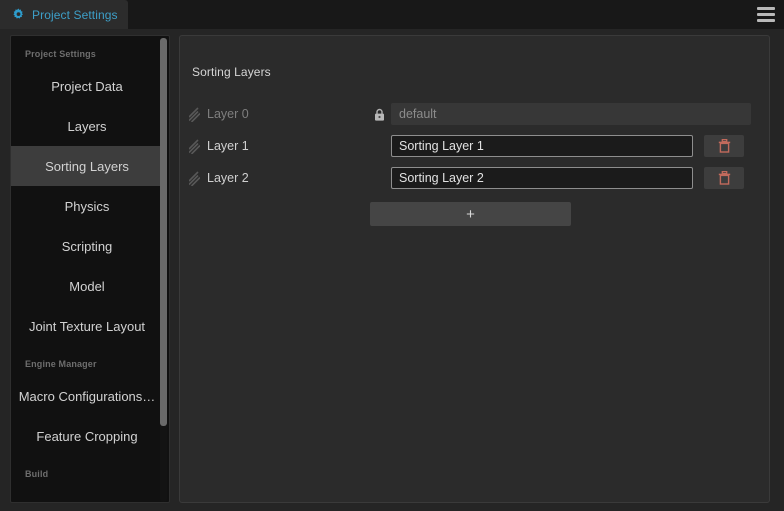 The height and width of the screenshot is (511, 784). Describe the element at coordinates (61, 364) in the screenshot. I see `sidebar-section-header: Engine Manager` at that location.